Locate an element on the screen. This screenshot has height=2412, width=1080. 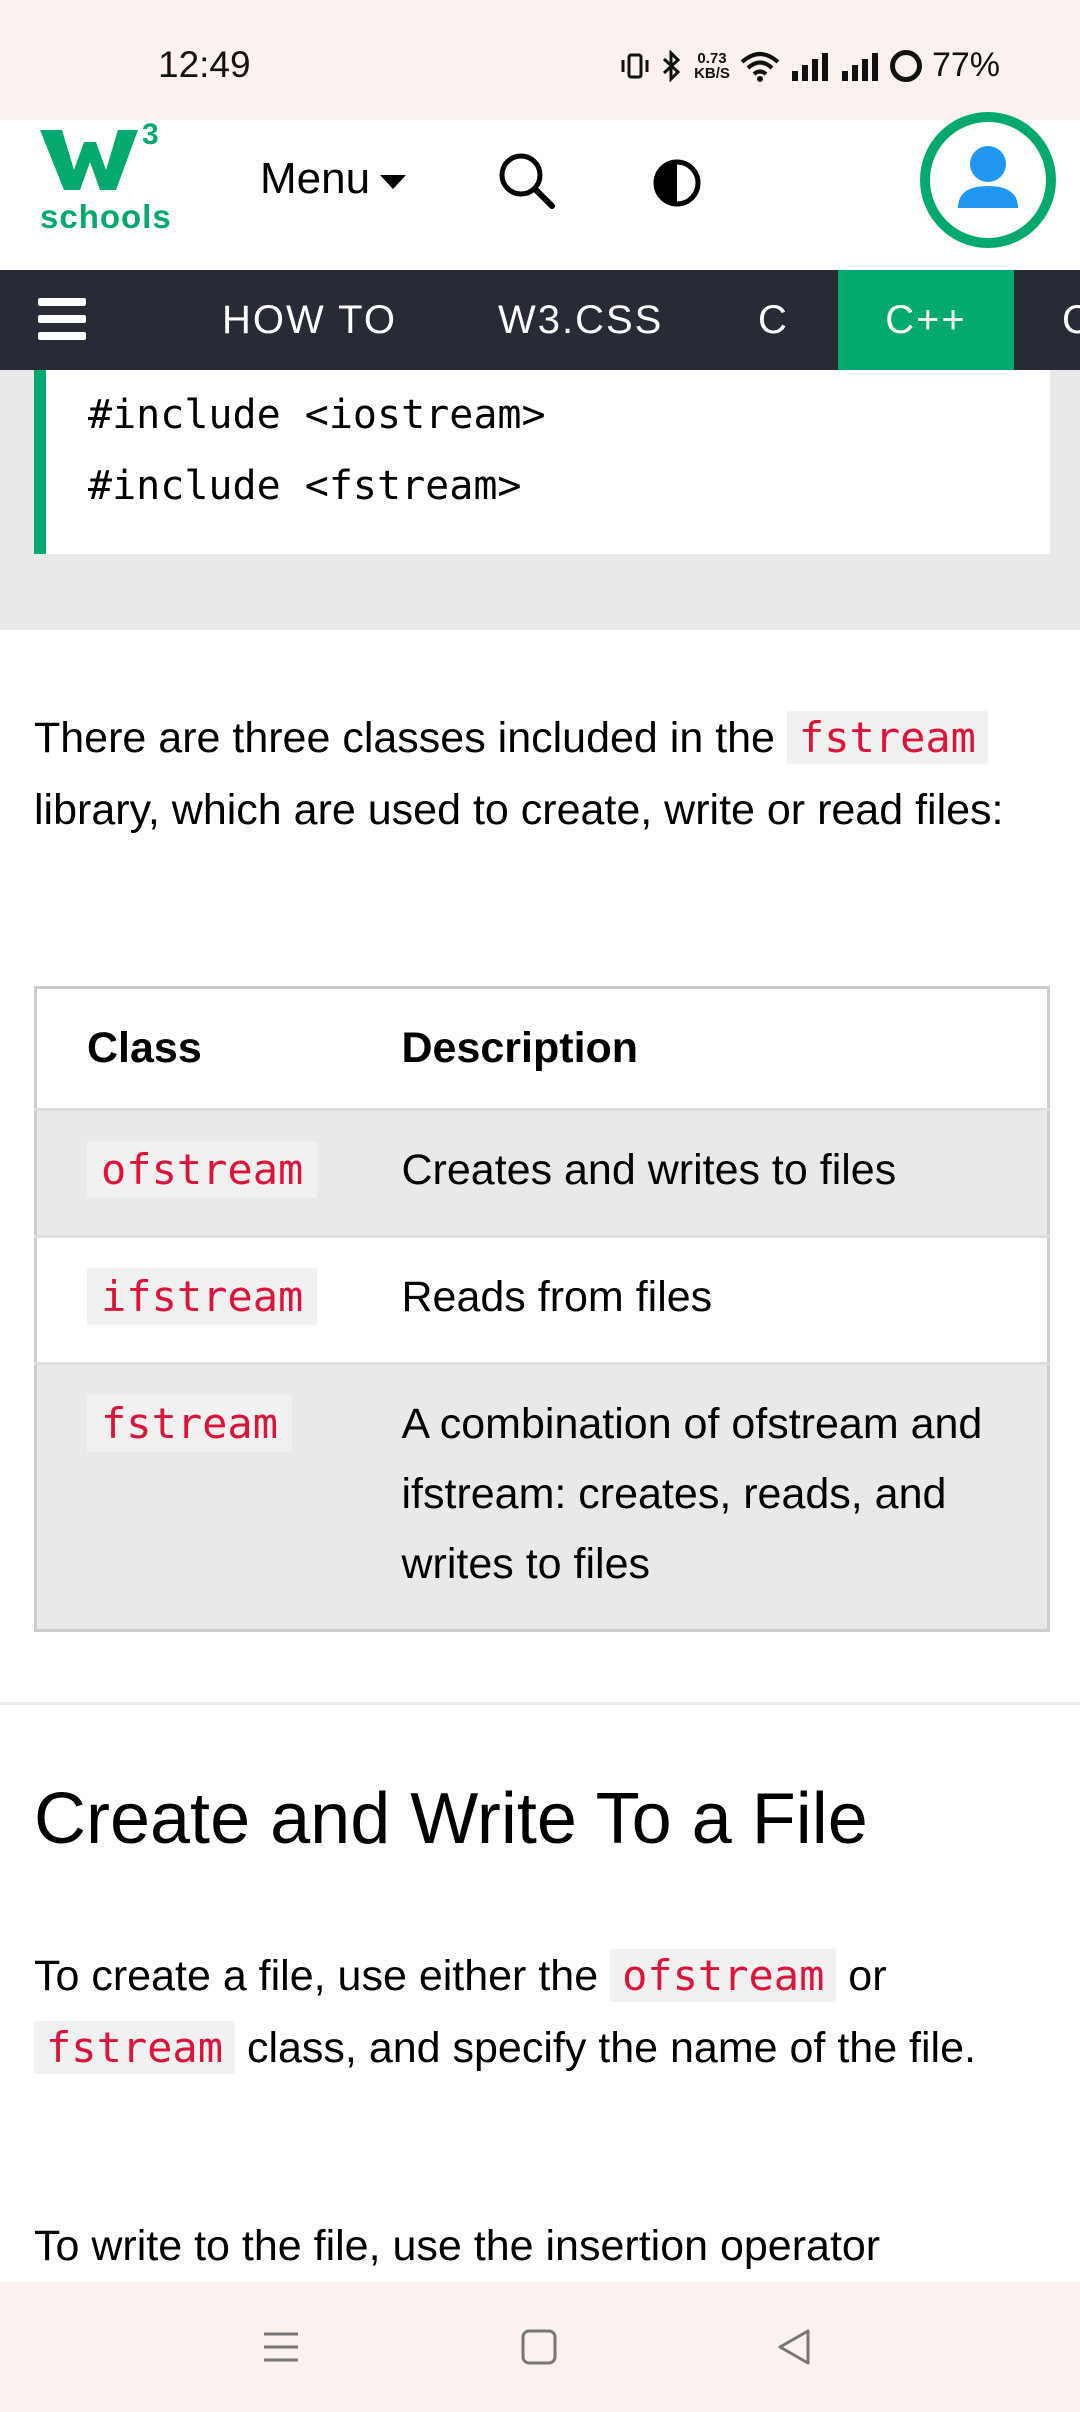
vibrate-icon is located at coordinates (635, 66).